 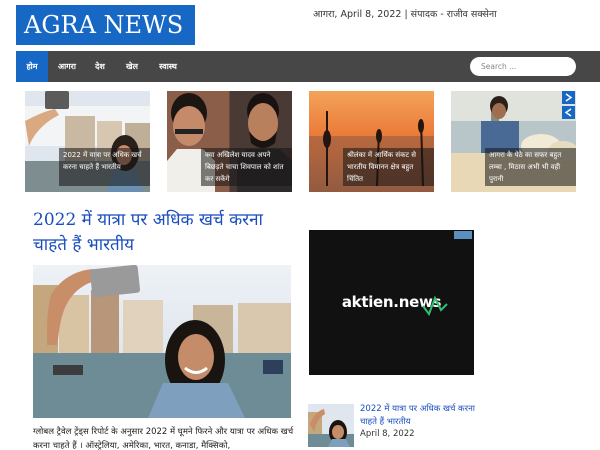 I want to click on site-logo: AGRA NEWS, so click(x=105, y=25).